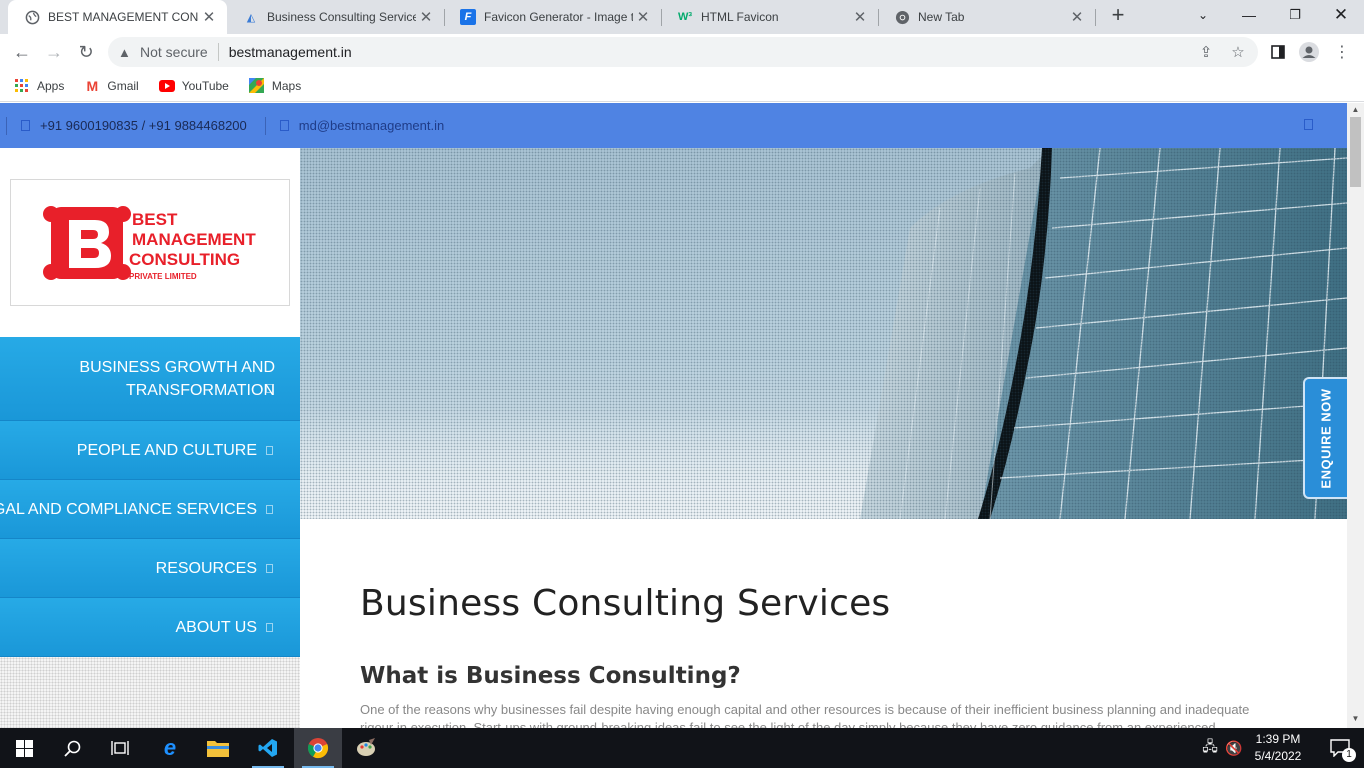 The image size is (1364, 768). What do you see at coordinates (206, 568) in the screenshot?
I see `menu-item-label: RESOURCES` at bounding box center [206, 568].